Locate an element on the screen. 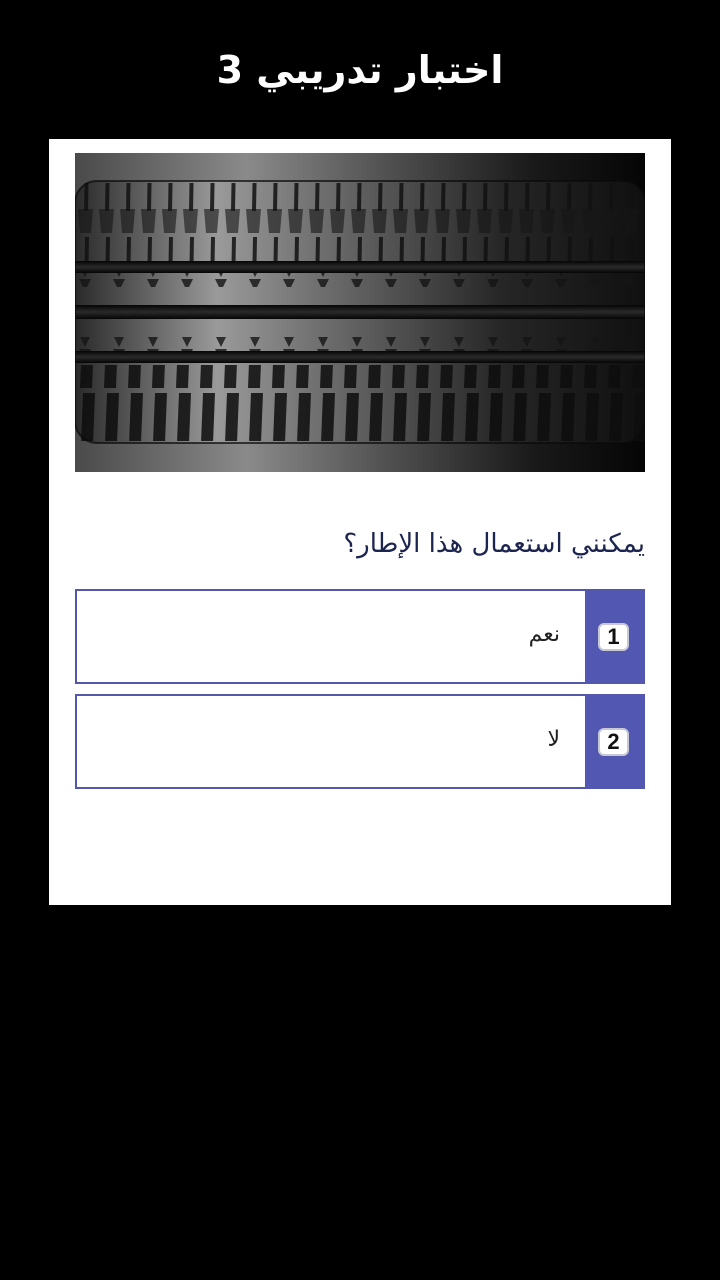 The width and height of the screenshot is (720, 1280). answer-number-box: 1 is located at coordinates (614, 636).